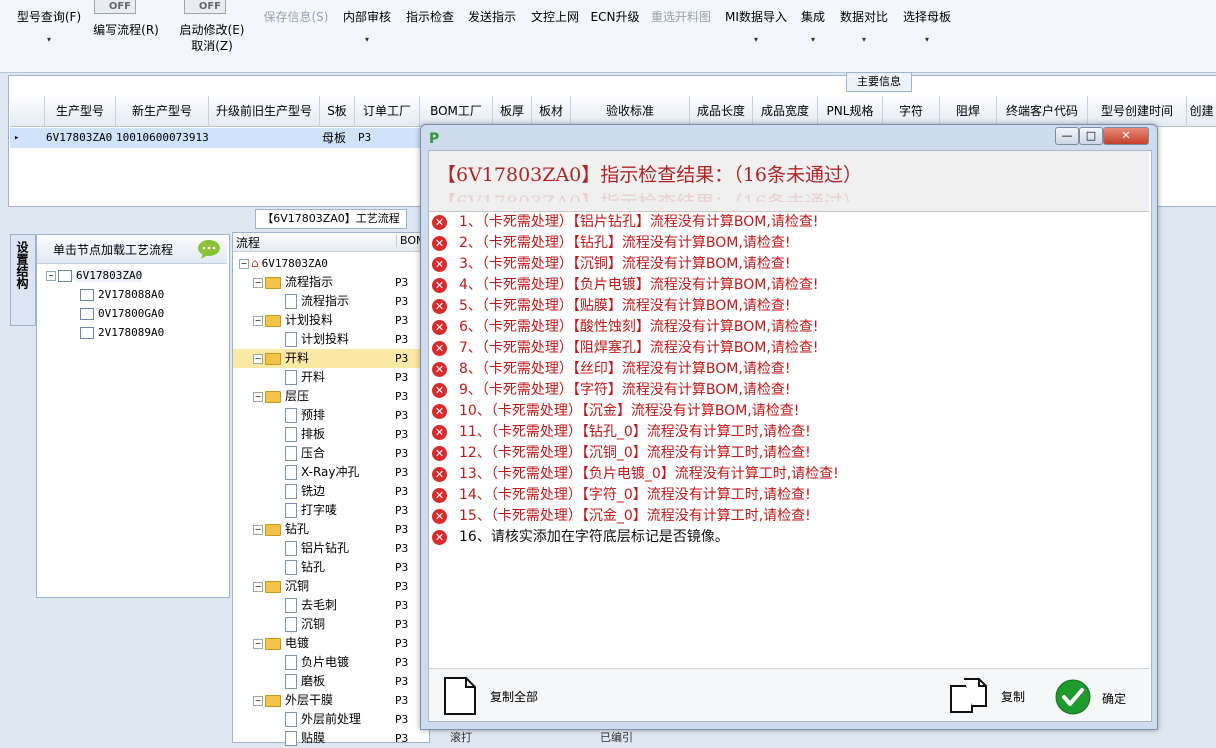 The height and width of the screenshot is (748, 1216). What do you see at coordinates (331, 548) in the screenshot?
I see `process-step: 铝片钻孔 P3` at bounding box center [331, 548].